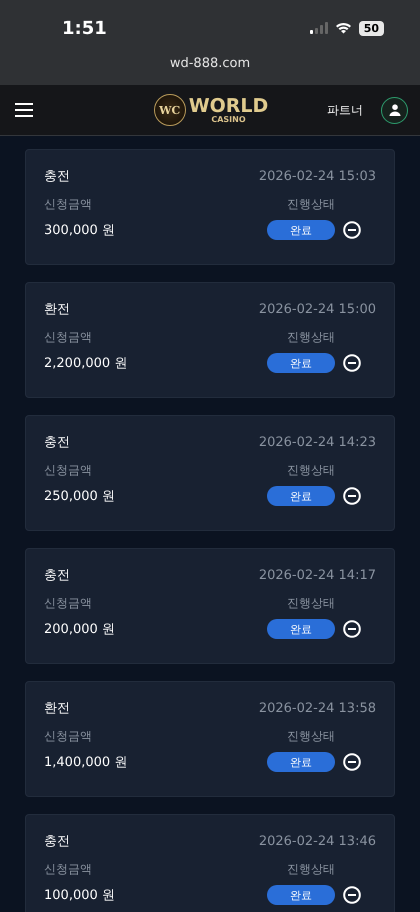  I want to click on transaction-date: 2026-02-24 13:58, so click(317, 708).